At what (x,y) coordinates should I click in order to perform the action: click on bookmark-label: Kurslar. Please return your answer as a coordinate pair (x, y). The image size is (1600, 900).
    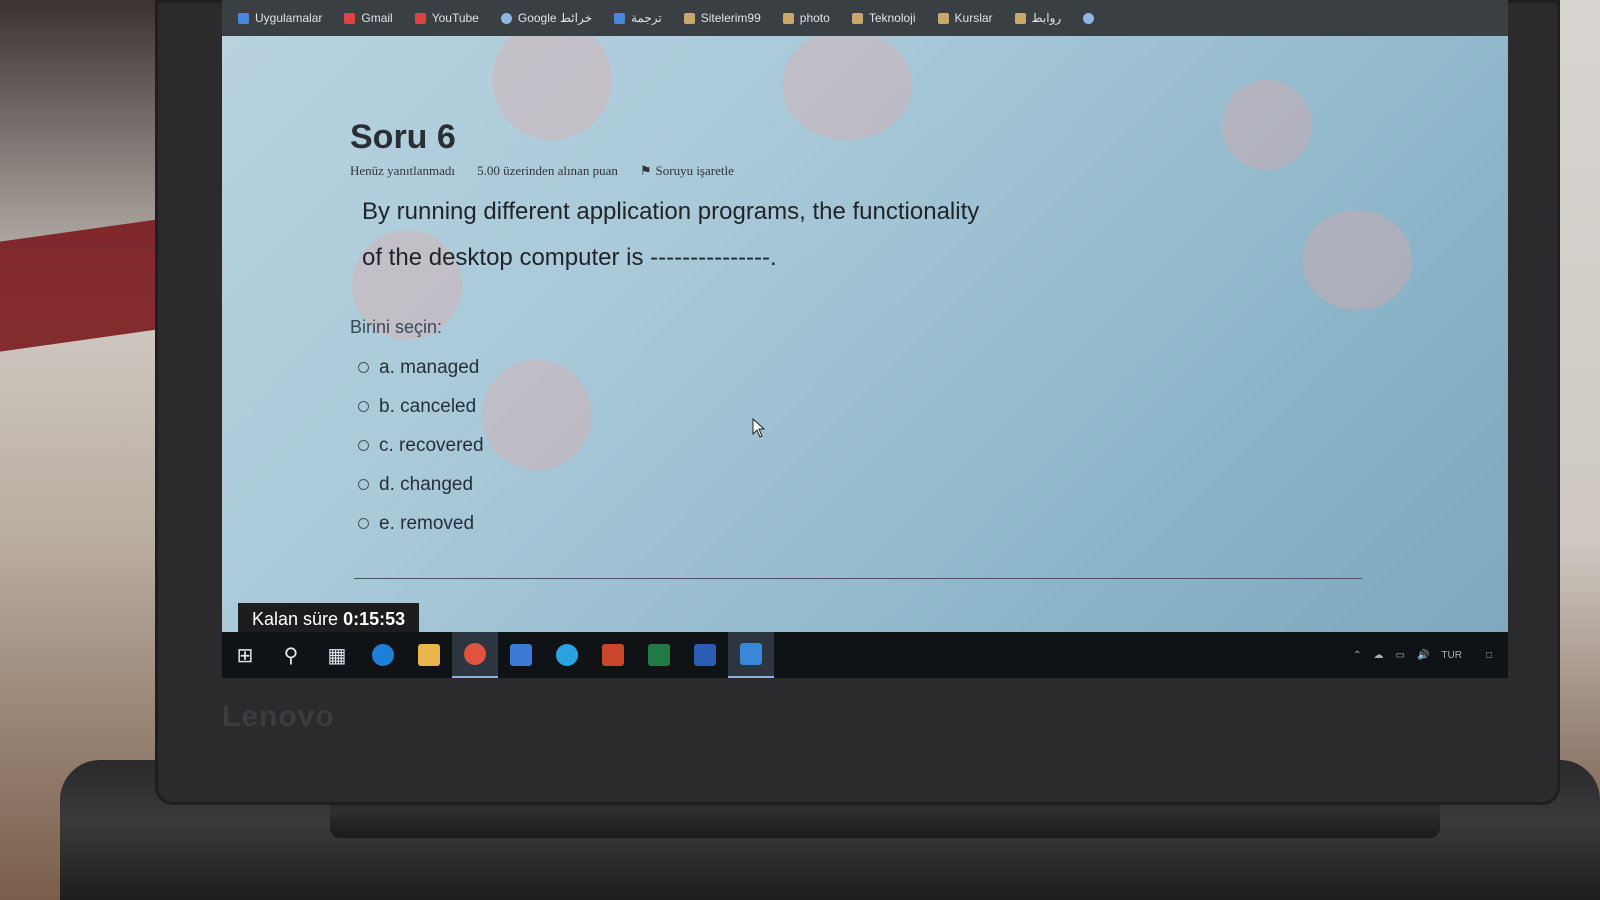
    Looking at the image, I should click on (973, 18).